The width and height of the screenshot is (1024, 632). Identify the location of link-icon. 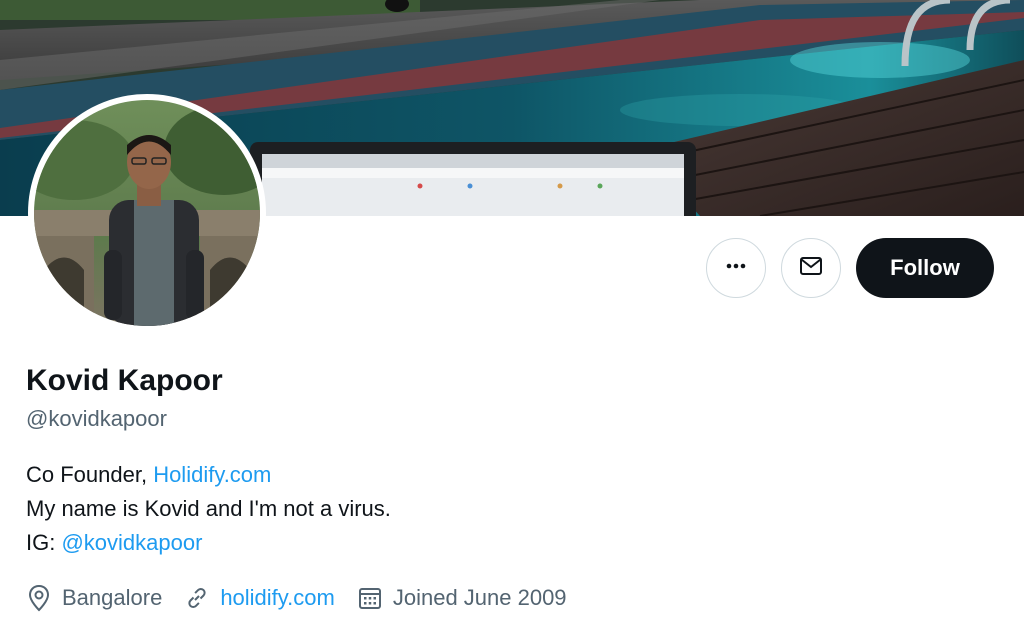
(202, 598).